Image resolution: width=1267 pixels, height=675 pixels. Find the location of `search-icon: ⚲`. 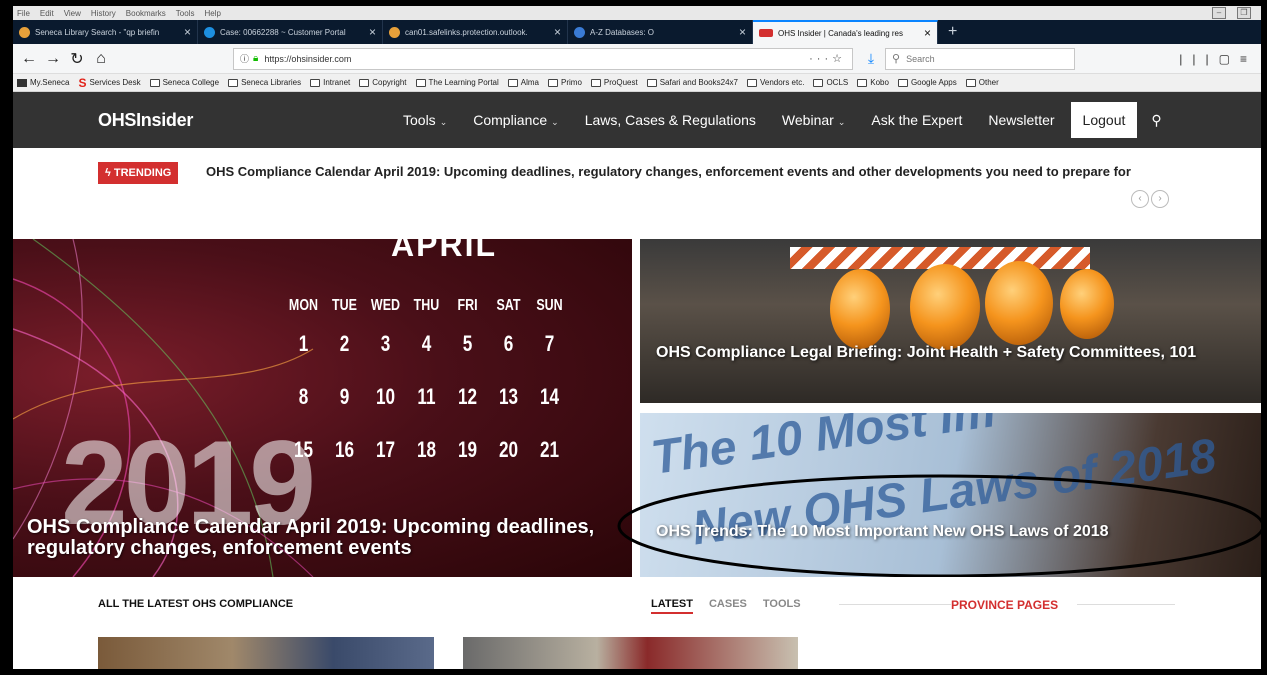

search-icon: ⚲ is located at coordinates (1156, 120).